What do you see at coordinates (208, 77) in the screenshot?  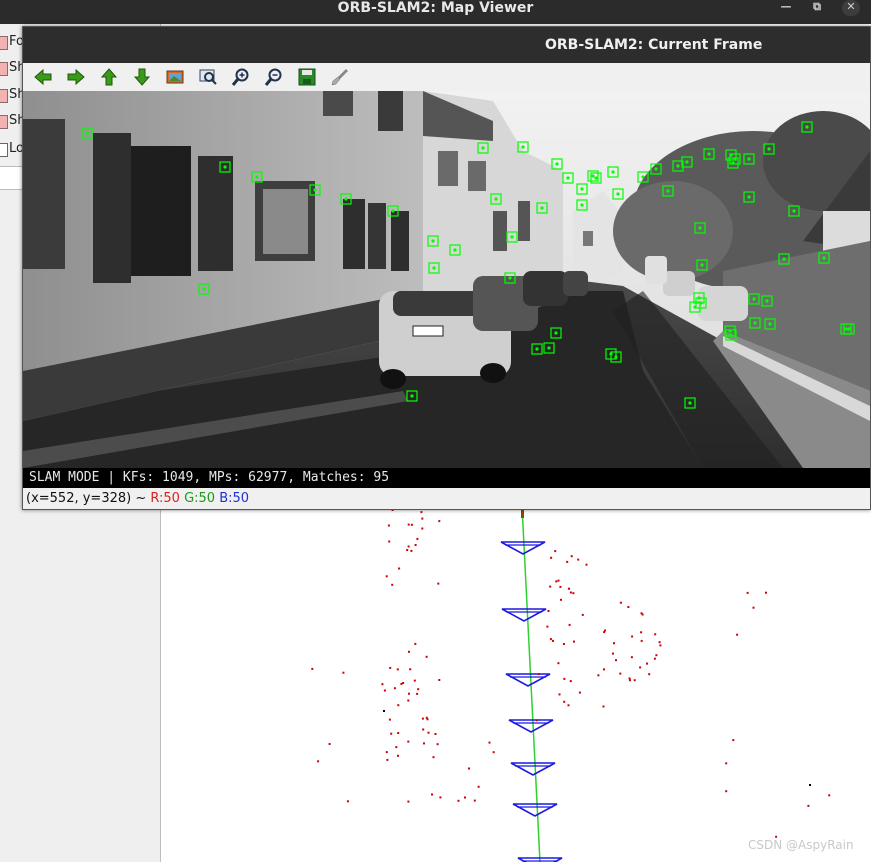 I see `zoom-fit-icon` at bounding box center [208, 77].